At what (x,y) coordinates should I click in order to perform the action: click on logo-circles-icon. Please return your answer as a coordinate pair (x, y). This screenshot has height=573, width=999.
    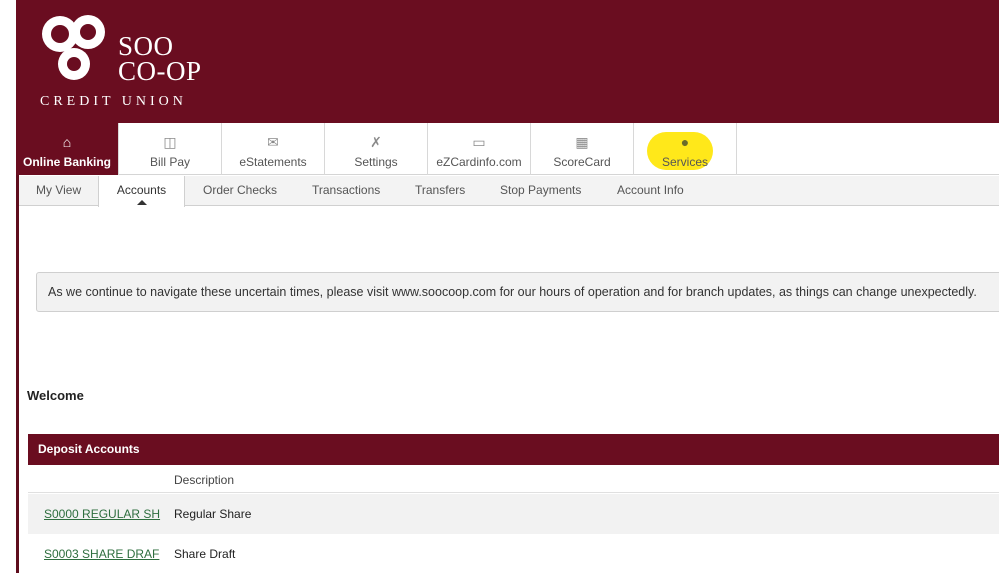
    Looking at the image, I should click on (73, 47).